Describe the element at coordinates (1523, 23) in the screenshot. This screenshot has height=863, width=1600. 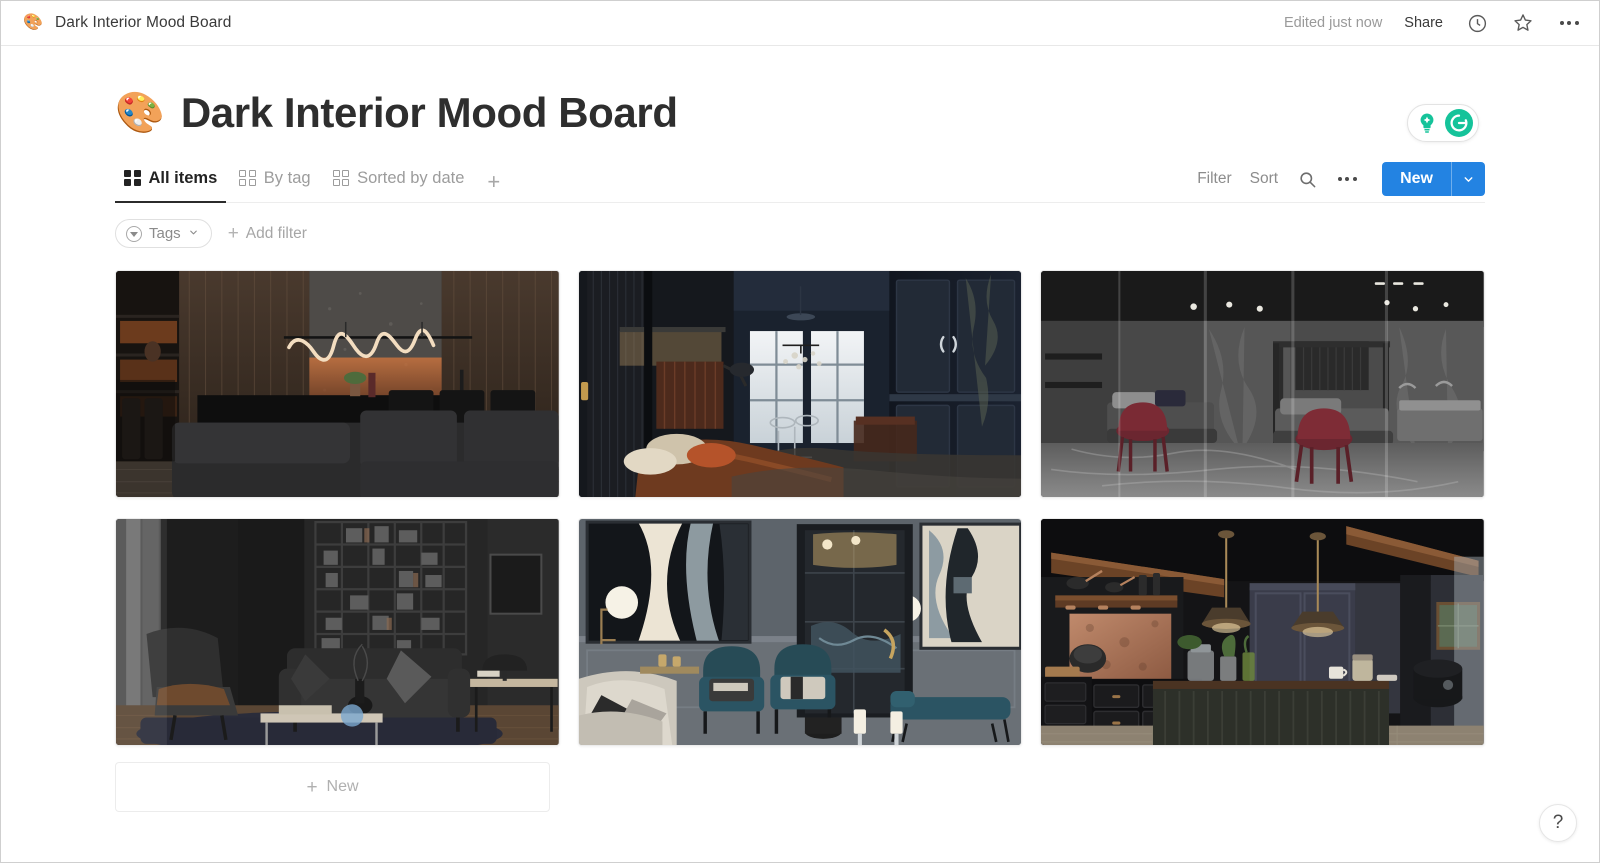
I see `star-icon` at that location.